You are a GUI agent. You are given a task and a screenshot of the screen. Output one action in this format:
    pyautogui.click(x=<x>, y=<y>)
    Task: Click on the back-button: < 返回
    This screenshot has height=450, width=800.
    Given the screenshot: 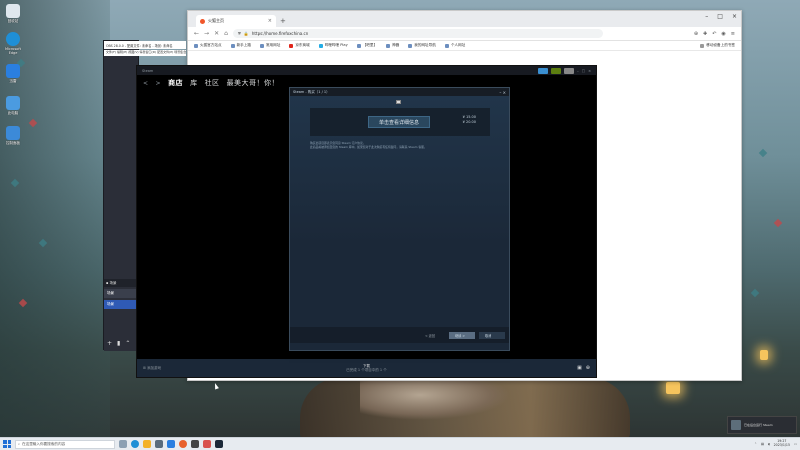 What is the action you would take?
    pyautogui.click(x=432, y=335)
    